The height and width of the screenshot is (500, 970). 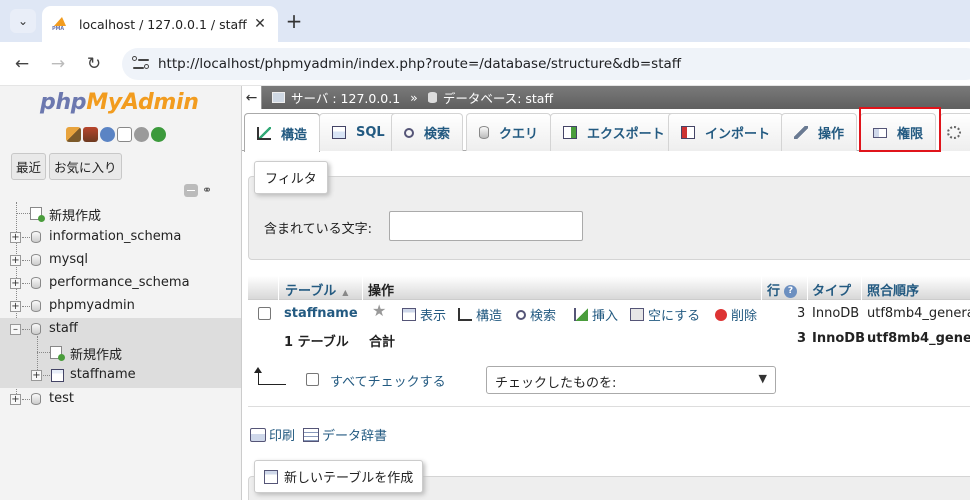 What do you see at coordinates (831, 289) in the screenshot?
I see `header-type: タイプ` at bounding box center [831, 289].